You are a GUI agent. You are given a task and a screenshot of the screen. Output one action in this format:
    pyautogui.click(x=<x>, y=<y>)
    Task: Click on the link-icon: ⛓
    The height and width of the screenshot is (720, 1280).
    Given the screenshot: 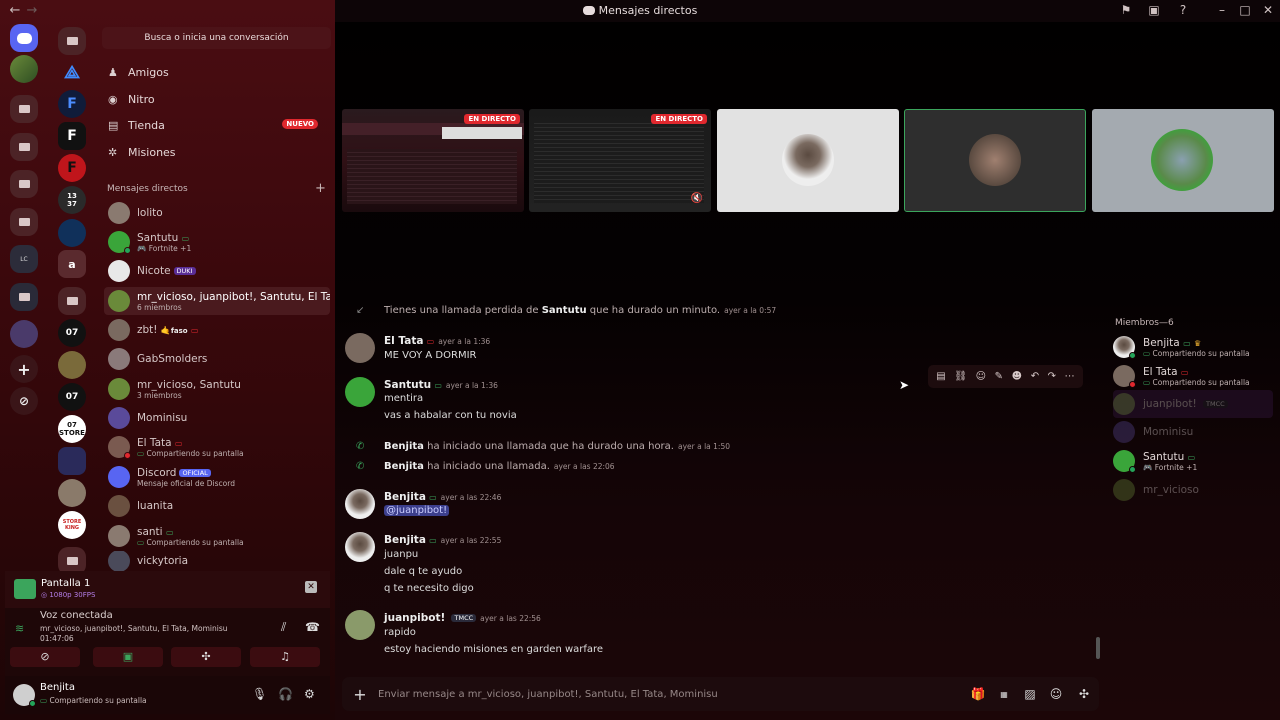 What is the action you would take?
    pyautogui.click(x=960, y=376)
    